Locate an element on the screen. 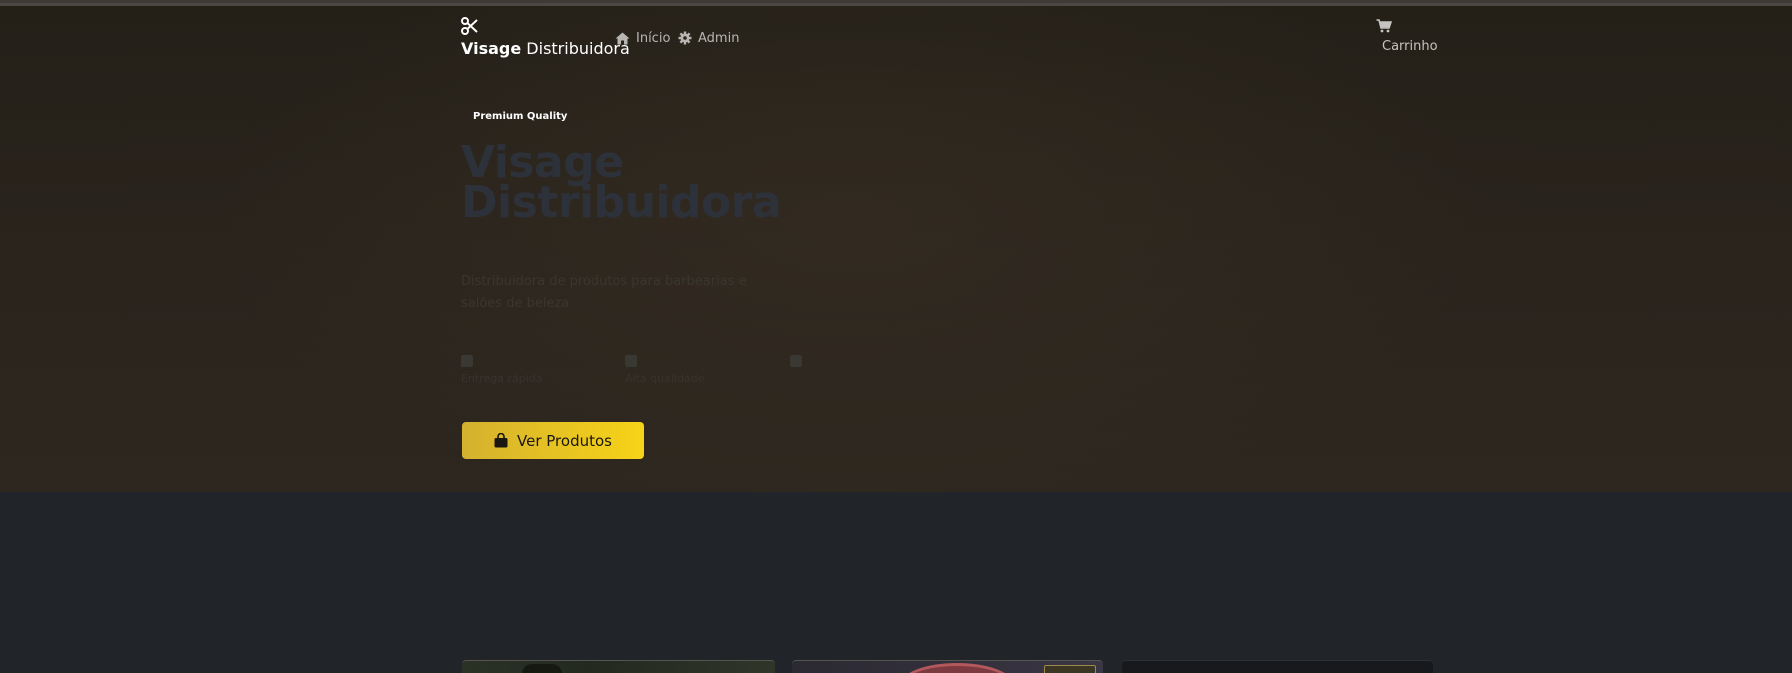  hero-feature: Alta qualidade is located at coordinates (700, 370).